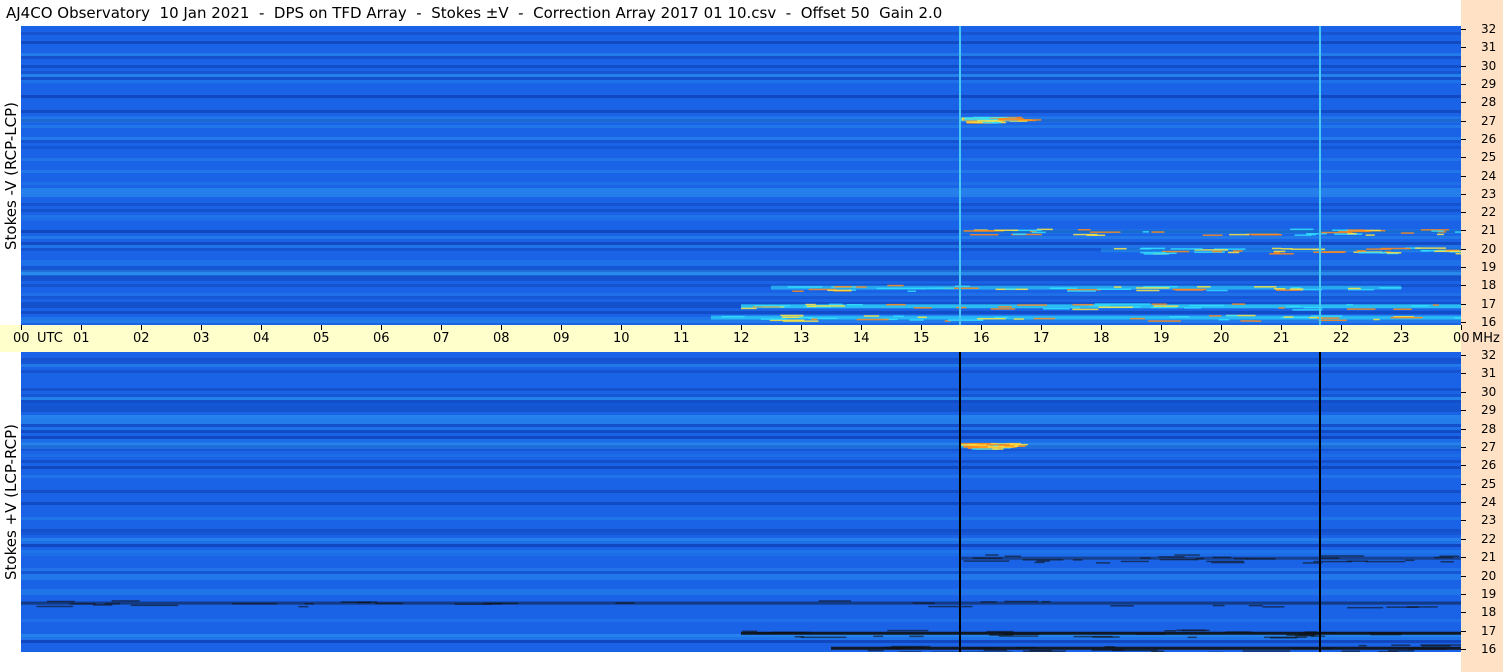 This screenshot has width=1503, height=672. I want to click on freq-tick-label: 31, so click(1489, 47).